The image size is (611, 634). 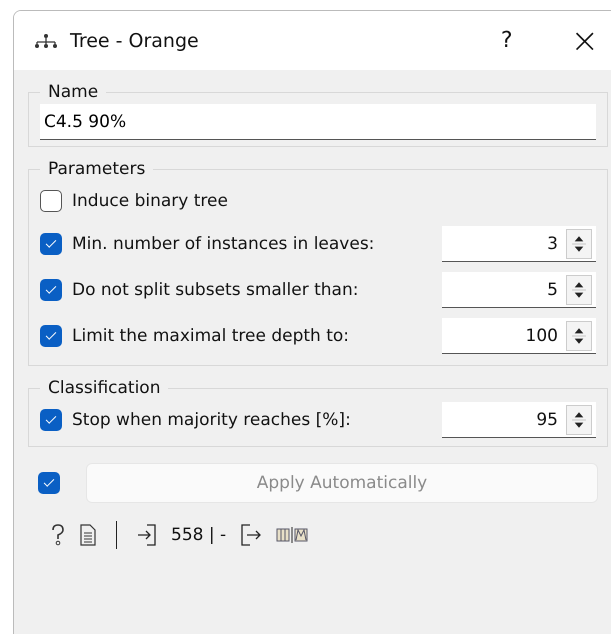 I want to click on tree-icon, so click(x=46, y=40).